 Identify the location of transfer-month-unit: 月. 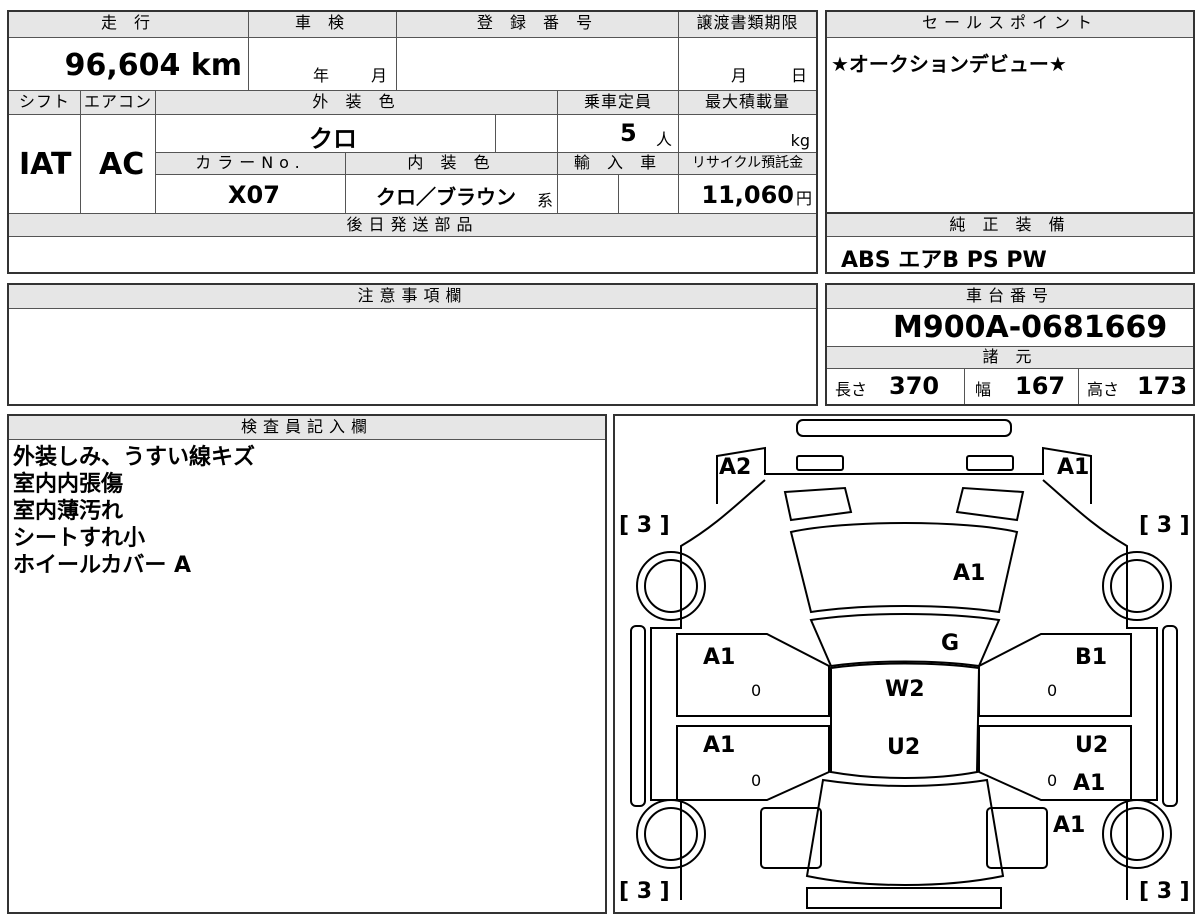
(739, 75).